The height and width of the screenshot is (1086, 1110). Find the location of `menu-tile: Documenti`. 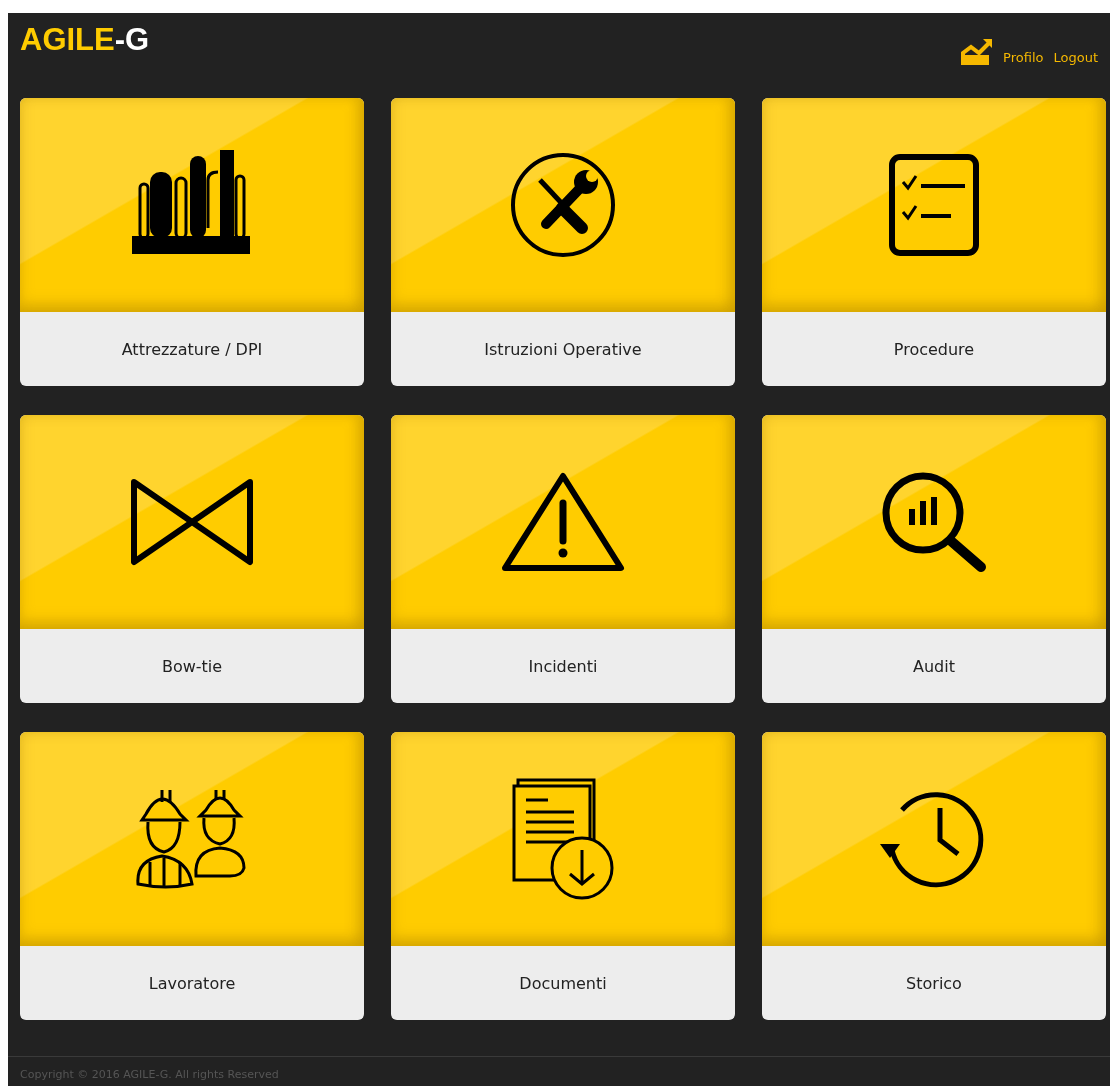

menu-tile: Documenti is located at coordinates (563, 876).